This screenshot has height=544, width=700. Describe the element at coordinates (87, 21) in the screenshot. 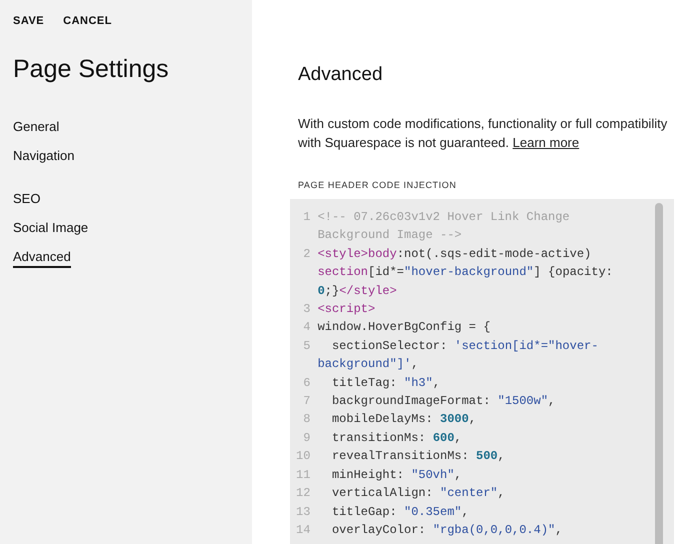

I see `action-button: CANCEL` at that location.